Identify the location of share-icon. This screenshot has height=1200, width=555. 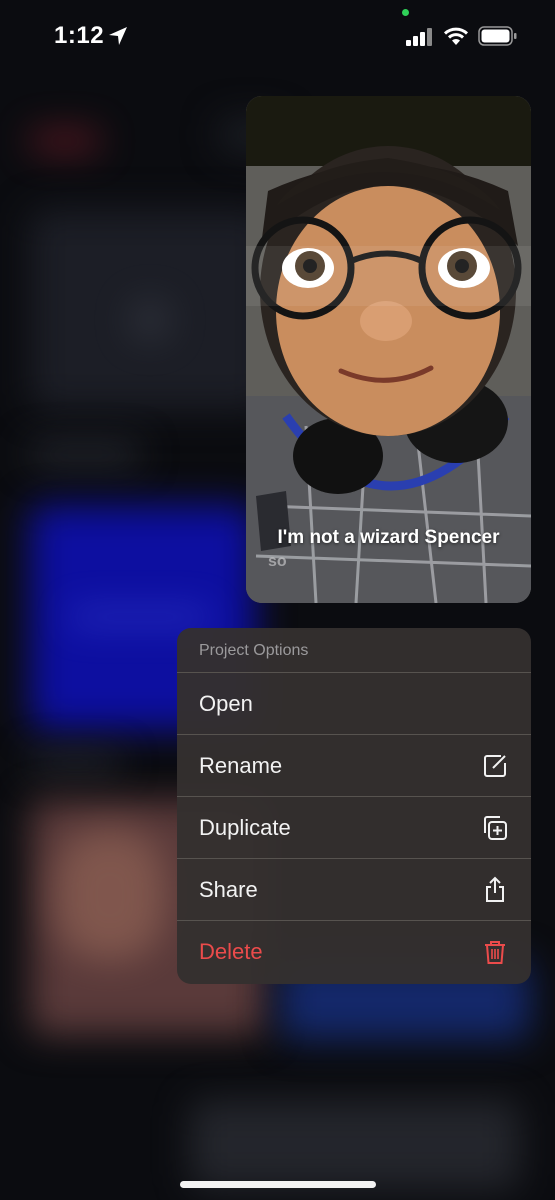
(495, 889).